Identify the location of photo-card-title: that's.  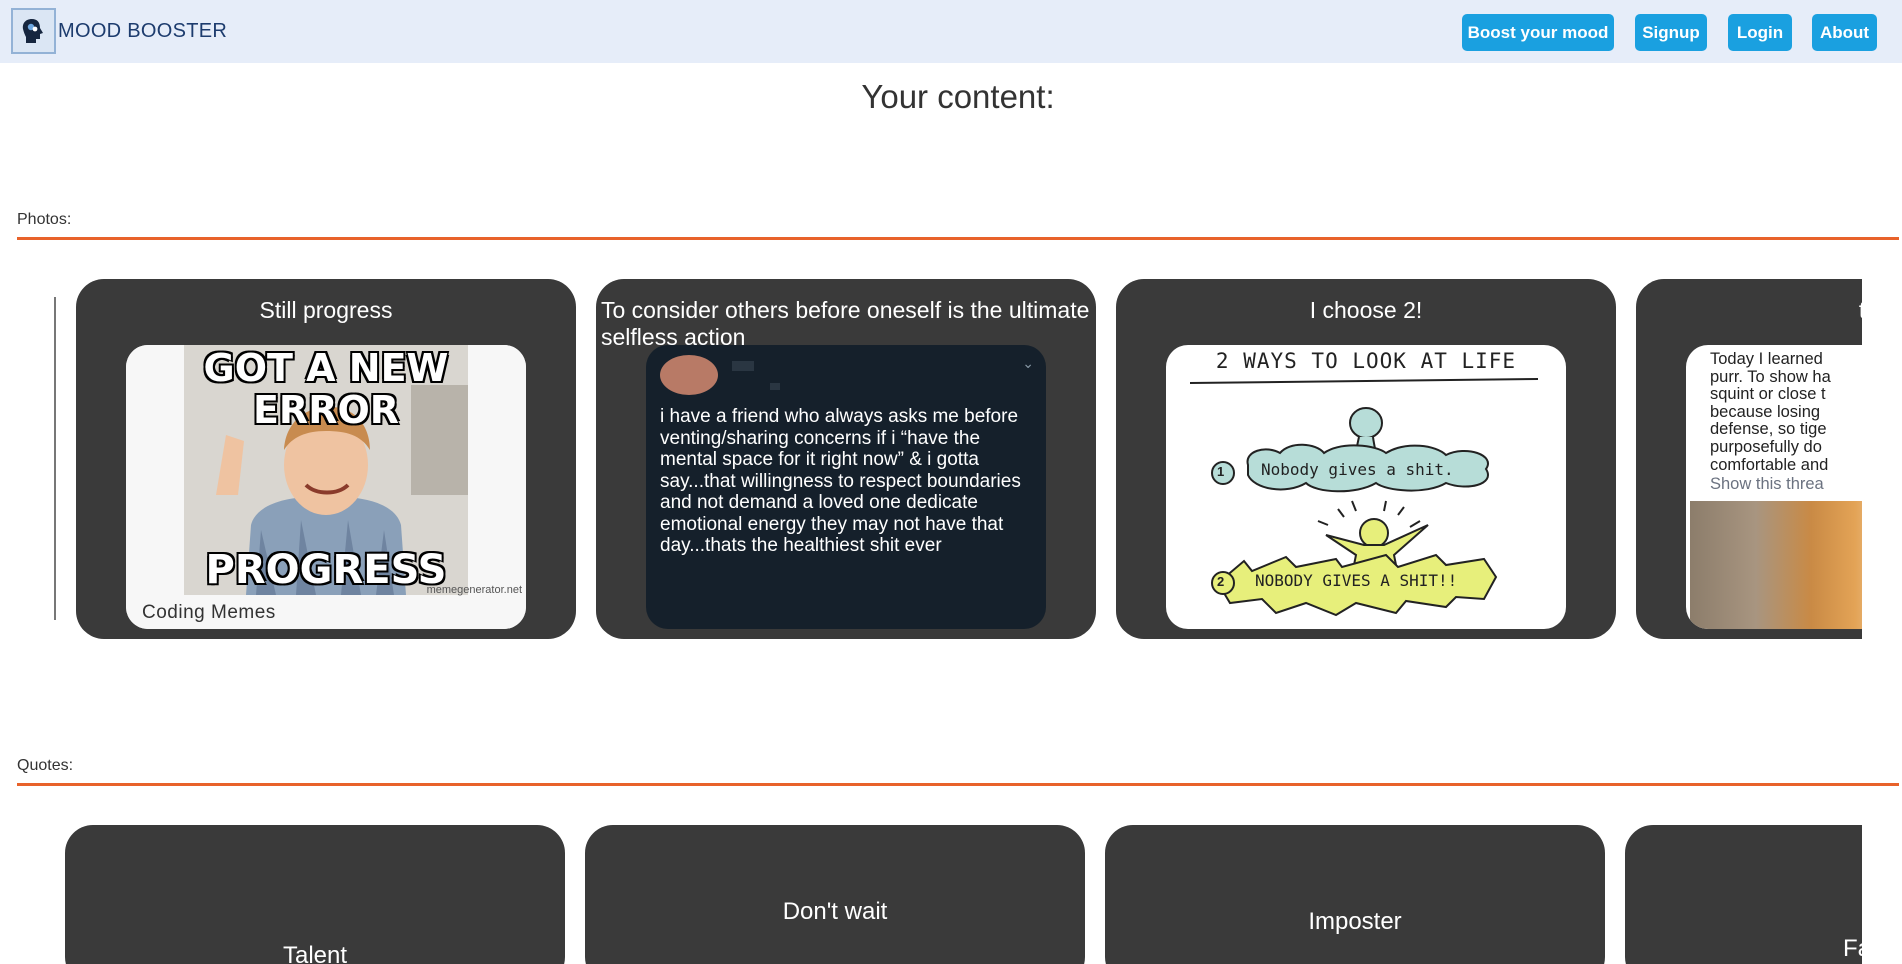
(1751, 310).